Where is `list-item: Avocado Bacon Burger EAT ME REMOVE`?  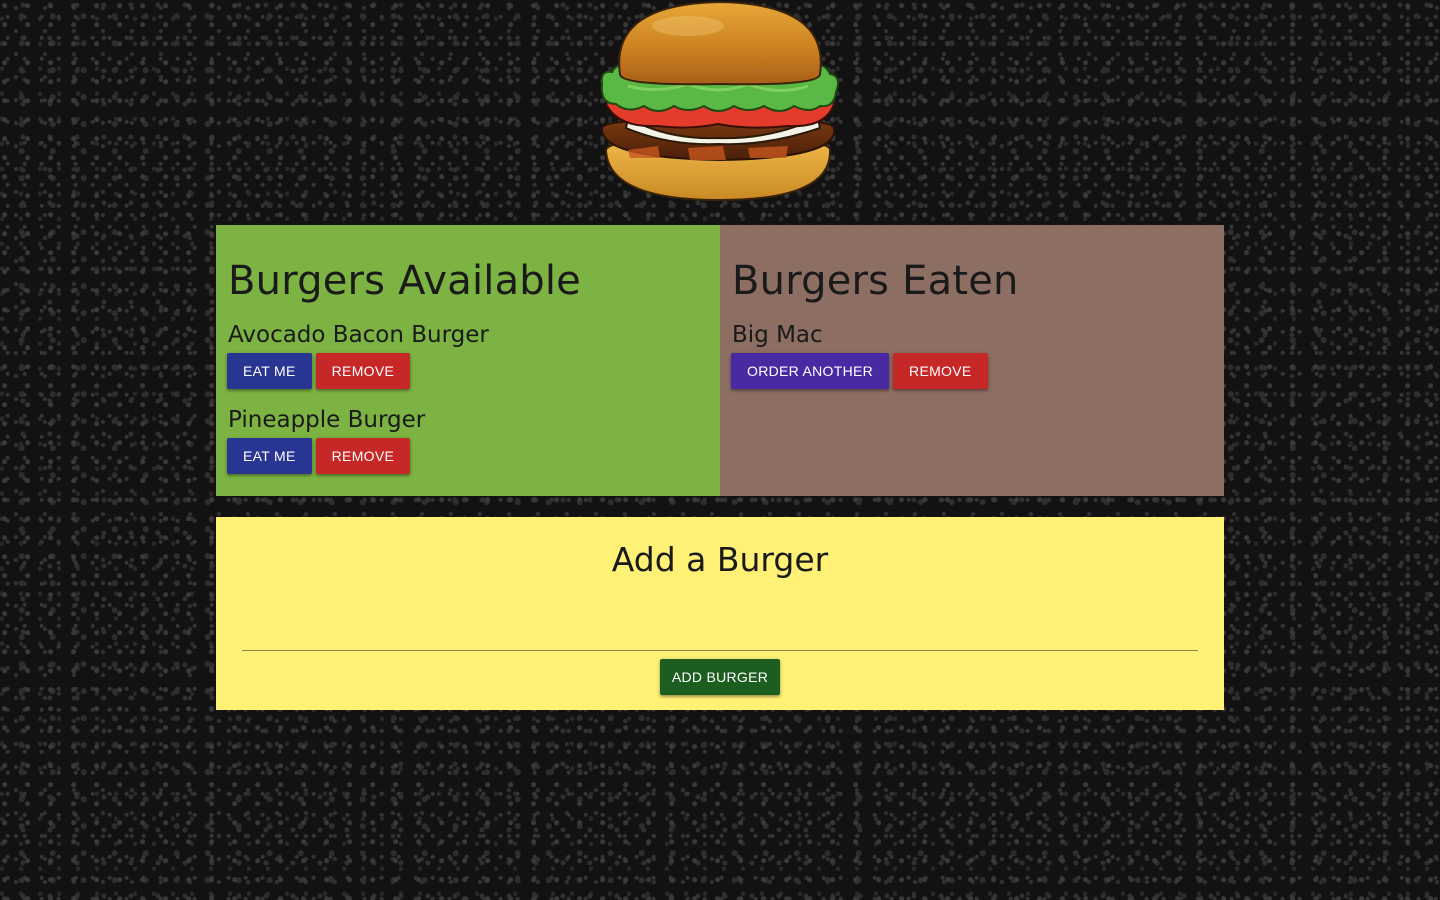
list-item: Avocado Bacon Burger EAT ME REMOVE is located at coordinates (467, 354).